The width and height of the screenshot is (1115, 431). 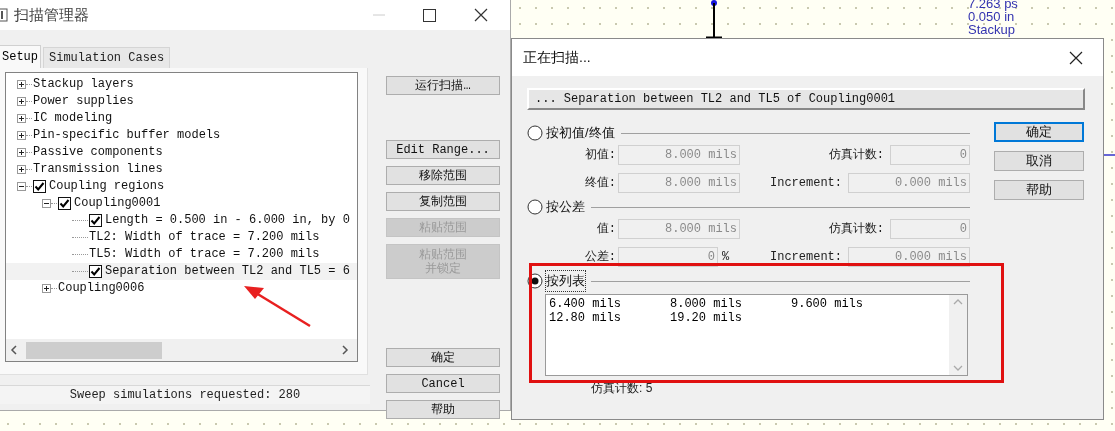 I want to click on field-label: 公差:, so click(x=600, y=257).